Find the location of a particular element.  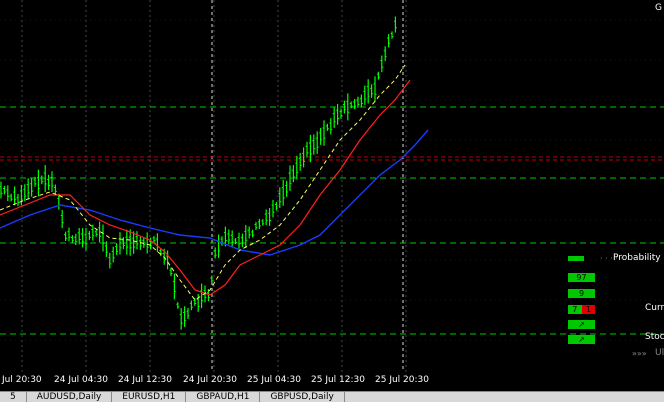

time-label: 25 Jul 12:30 is located at coordinates (338, 380).